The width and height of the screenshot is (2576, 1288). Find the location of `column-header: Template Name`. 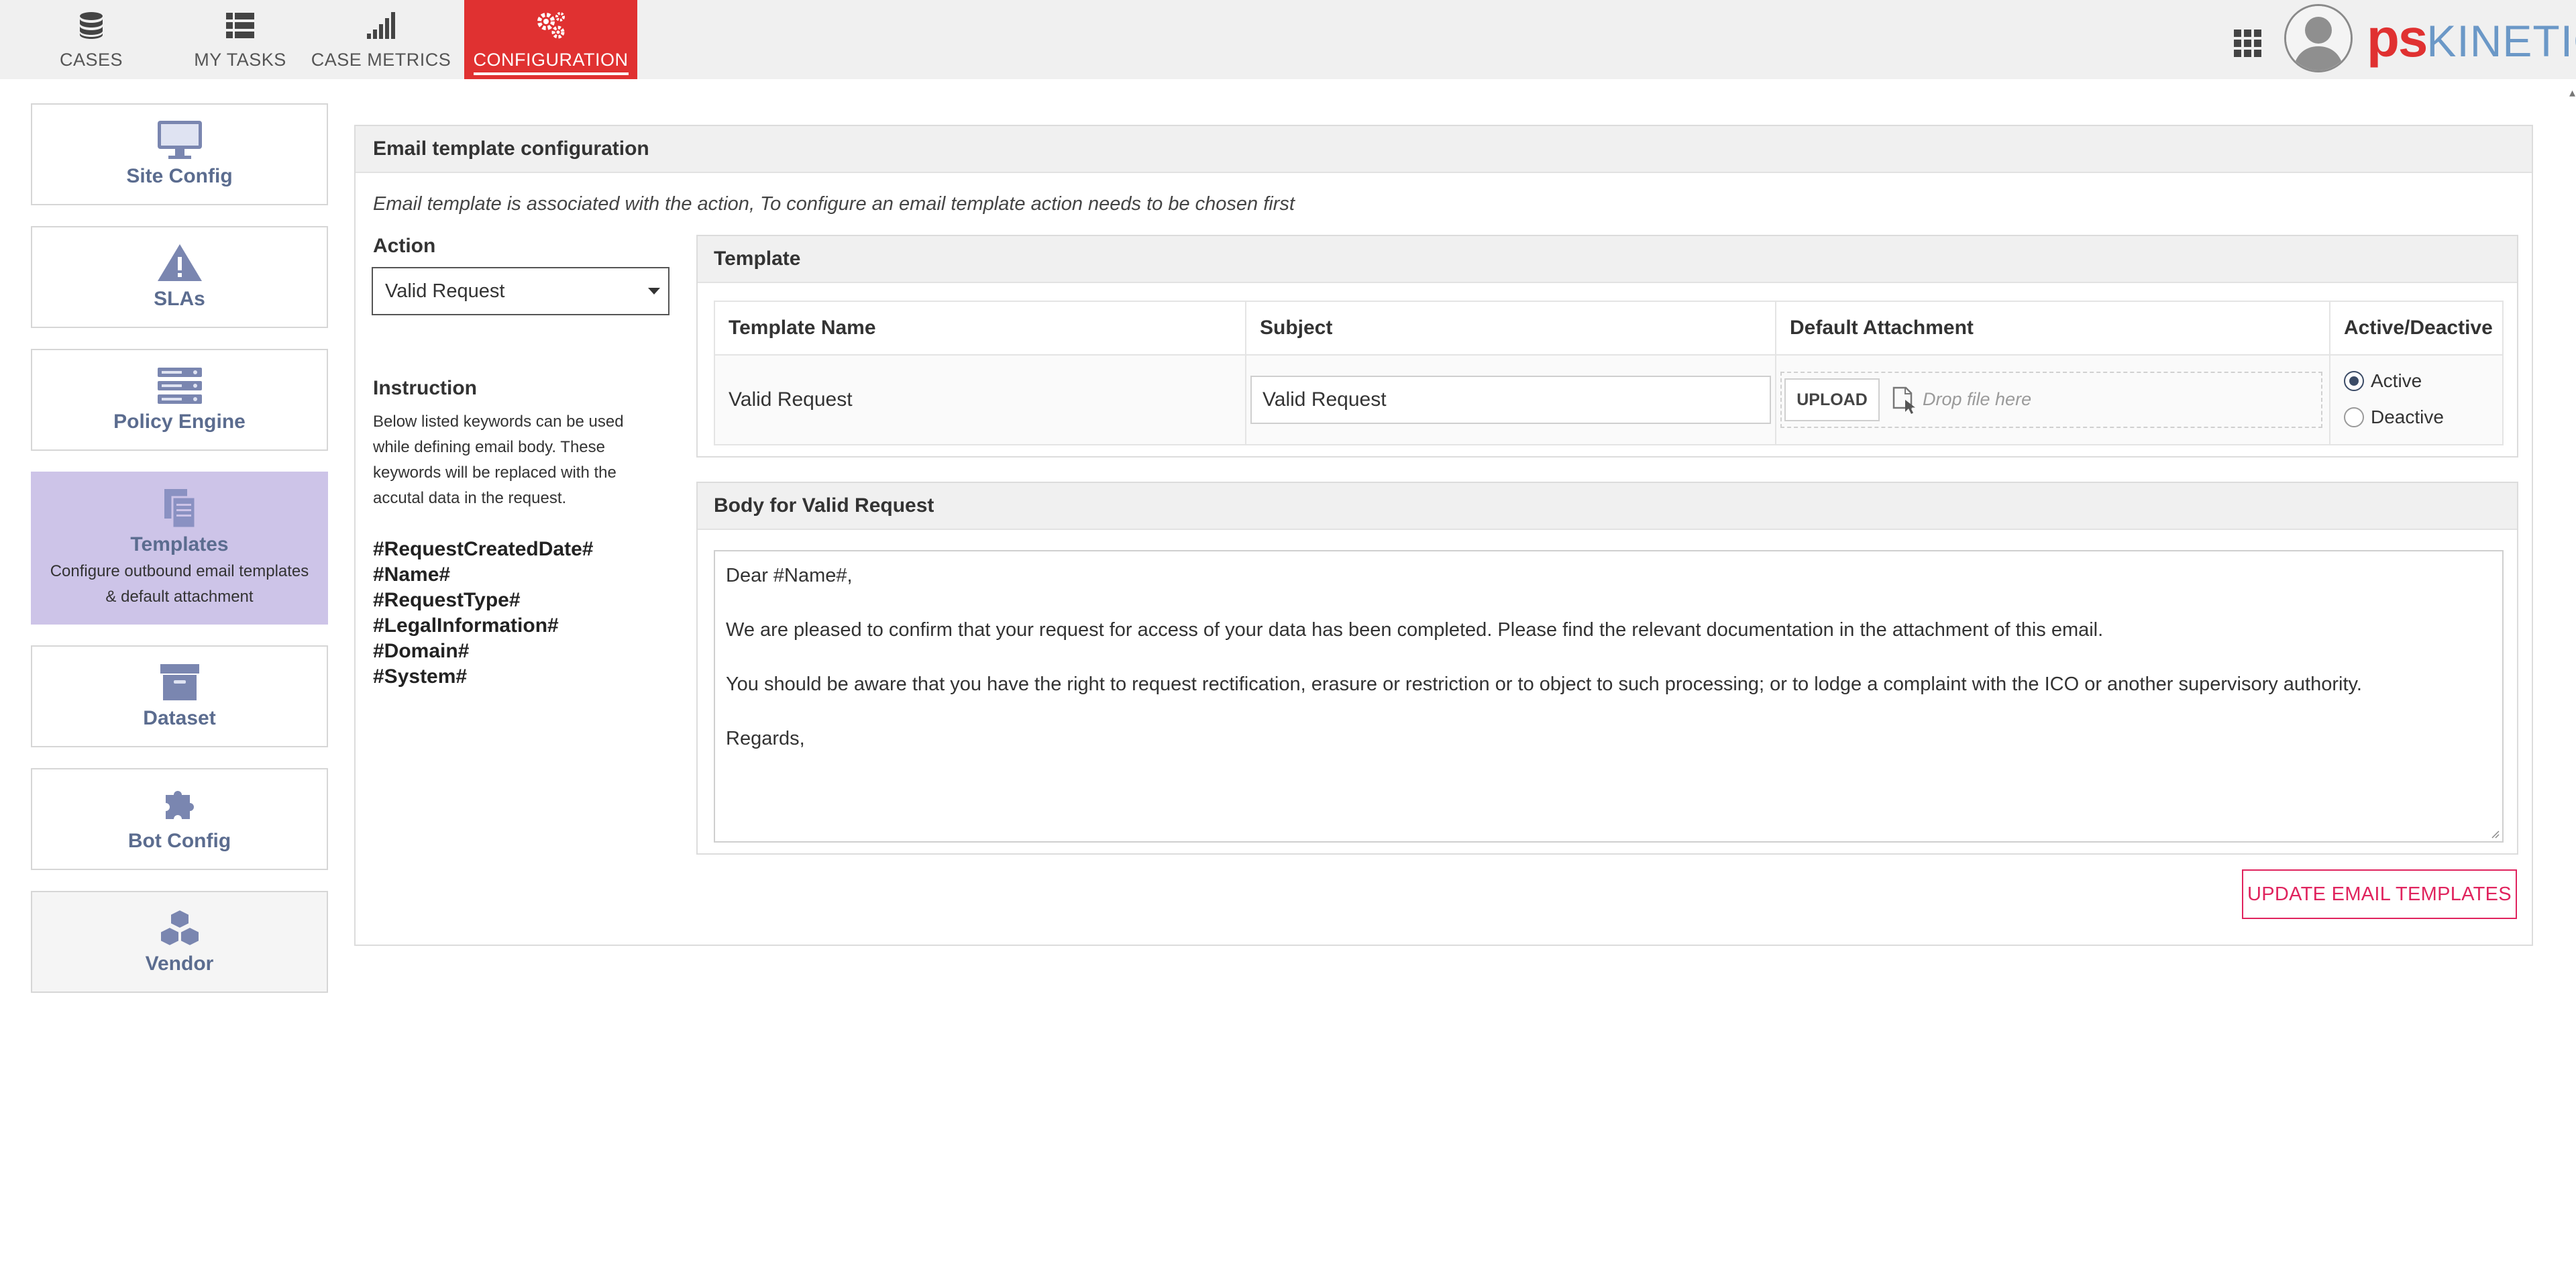

column-header: Template Name is located at coordinates (980, 328).